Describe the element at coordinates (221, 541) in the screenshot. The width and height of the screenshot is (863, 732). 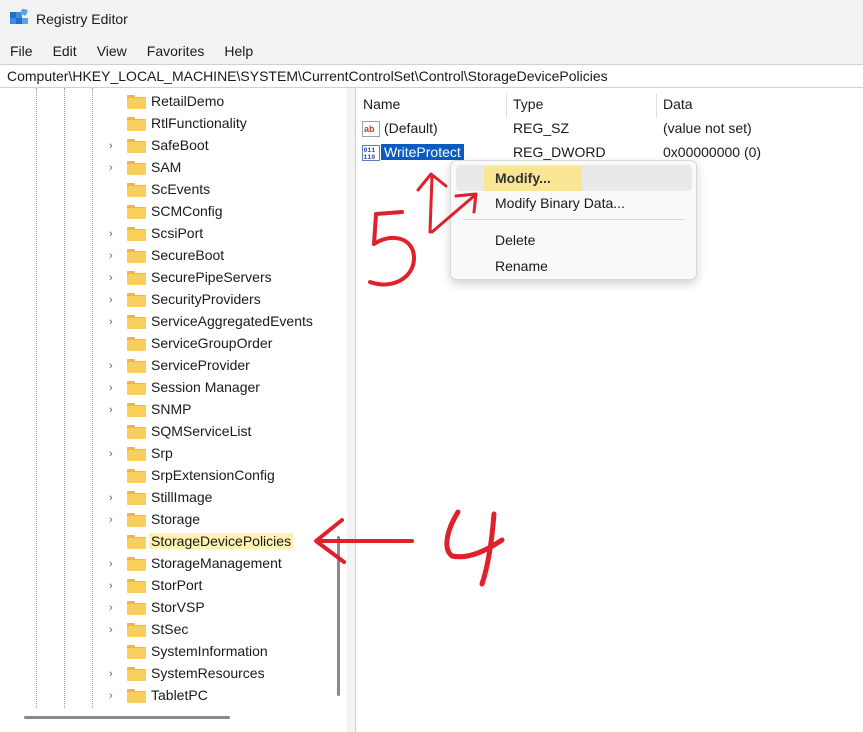
I see `tree-item-label: StorageDevicePolicies` at that location.